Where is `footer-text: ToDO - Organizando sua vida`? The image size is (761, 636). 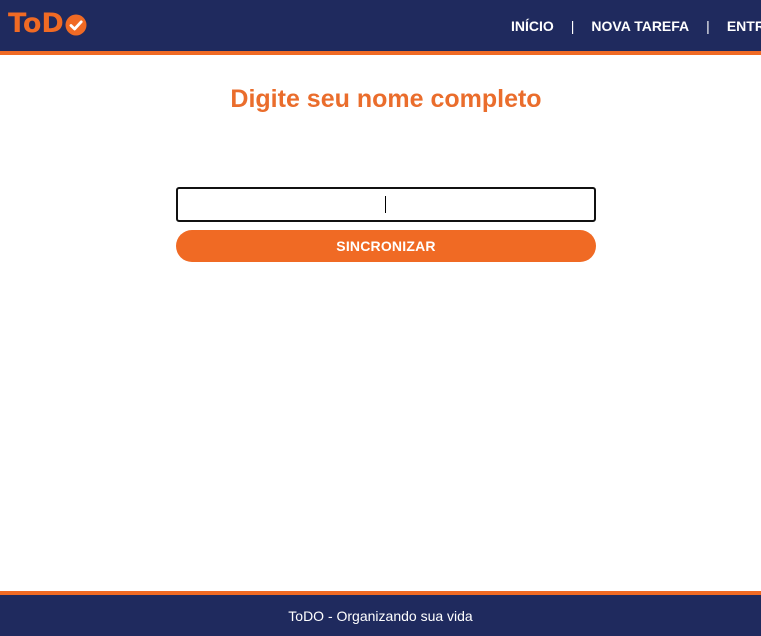
footer-text: ToDO - Organizando sua vida is located at coordinates (380, 615).